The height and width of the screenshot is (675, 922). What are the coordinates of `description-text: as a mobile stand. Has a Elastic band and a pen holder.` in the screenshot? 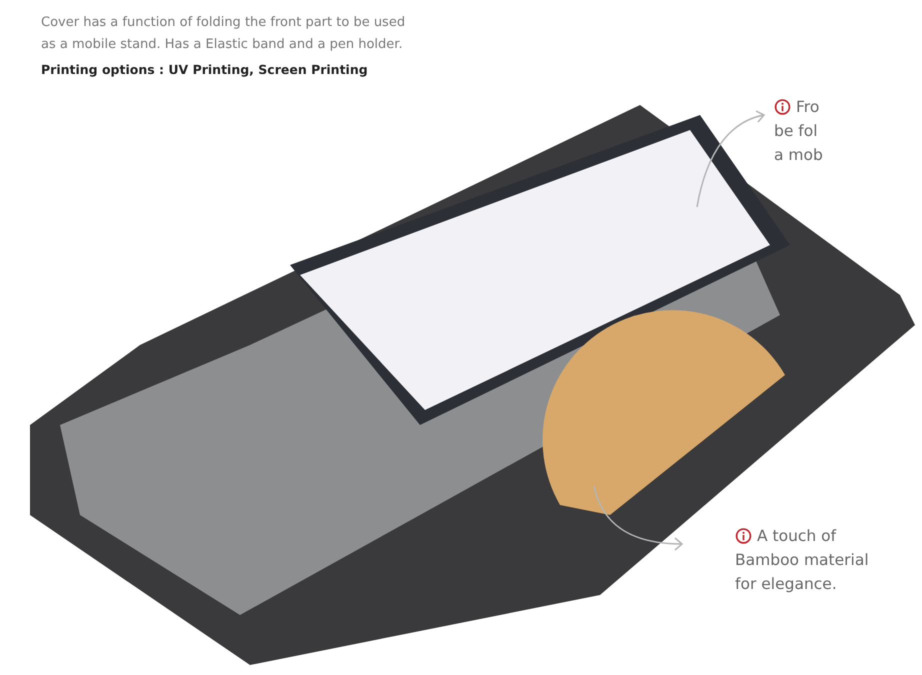 It's located at (222, 45).